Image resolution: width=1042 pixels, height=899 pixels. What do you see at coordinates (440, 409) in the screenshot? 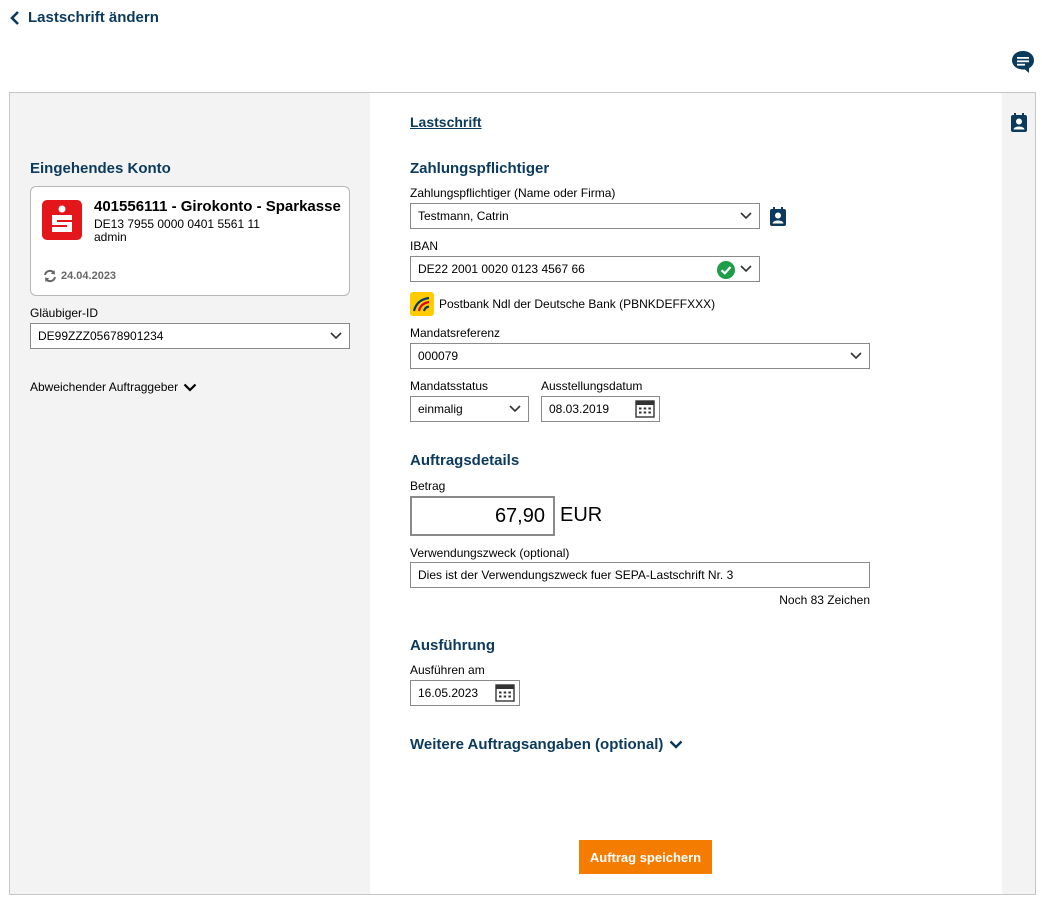
I see `mandate-status-value: einmalig` at bounding box center [440, 409].